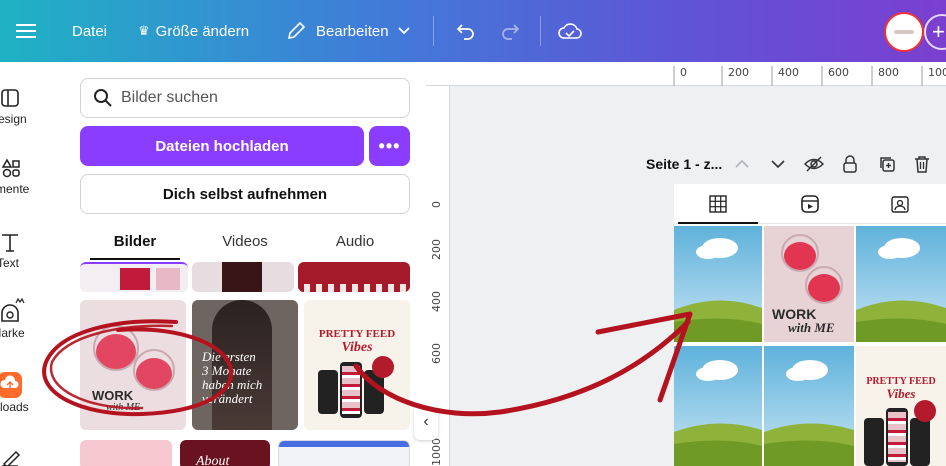  I want to click on rail-item-brand: Marke, so click(20, 319).